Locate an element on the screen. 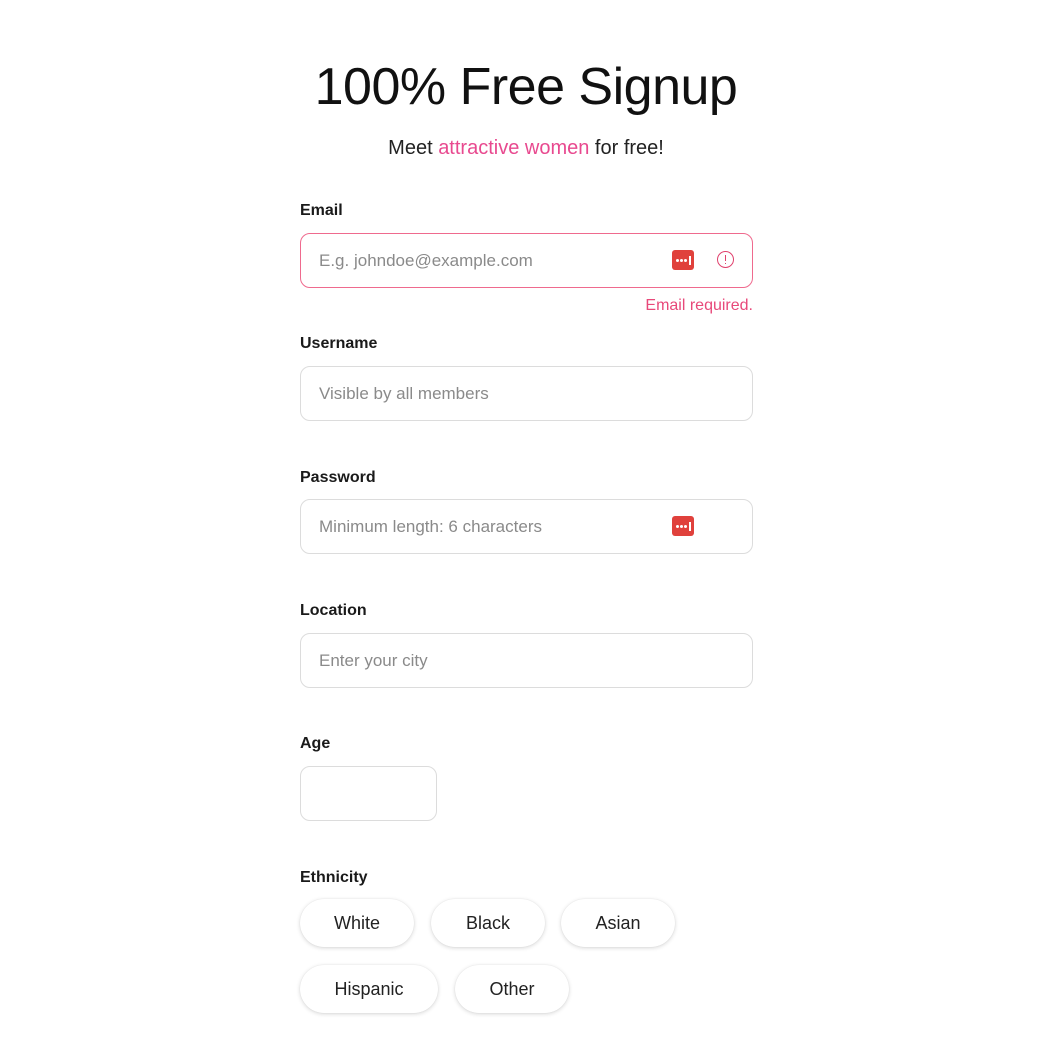 The image size is (1052, 1052). password-label: Password is located at coordinates (338, 477).